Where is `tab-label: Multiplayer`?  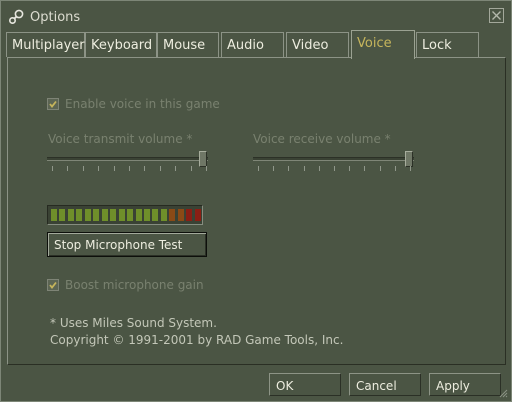 tab-label: Multiplayer is located at coordinates (48, 45).